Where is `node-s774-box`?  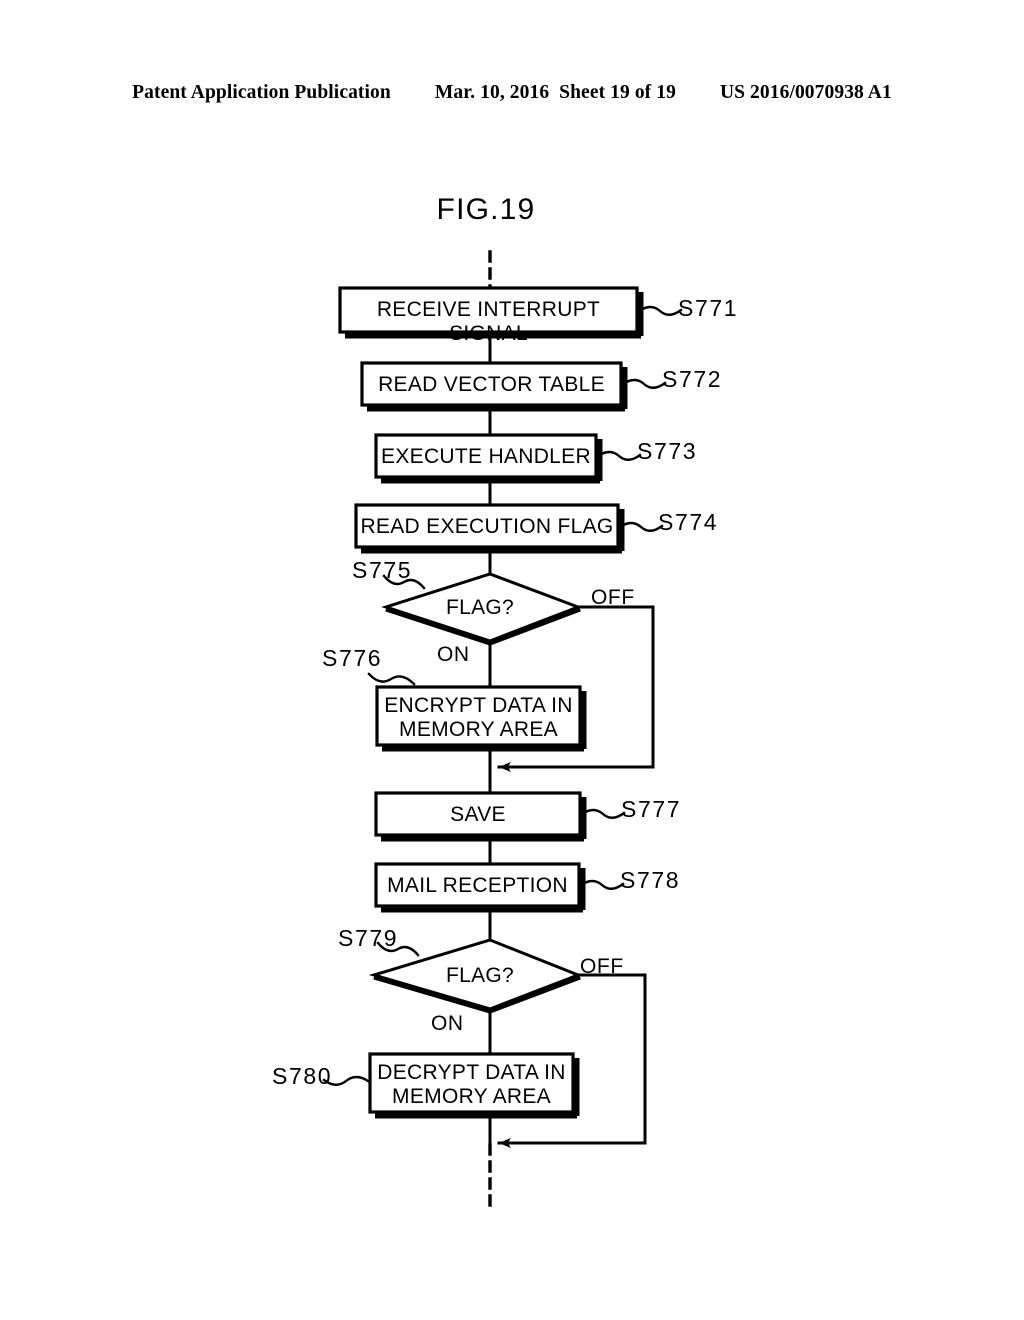 node-s774-box is located at coordinates (487, 526).